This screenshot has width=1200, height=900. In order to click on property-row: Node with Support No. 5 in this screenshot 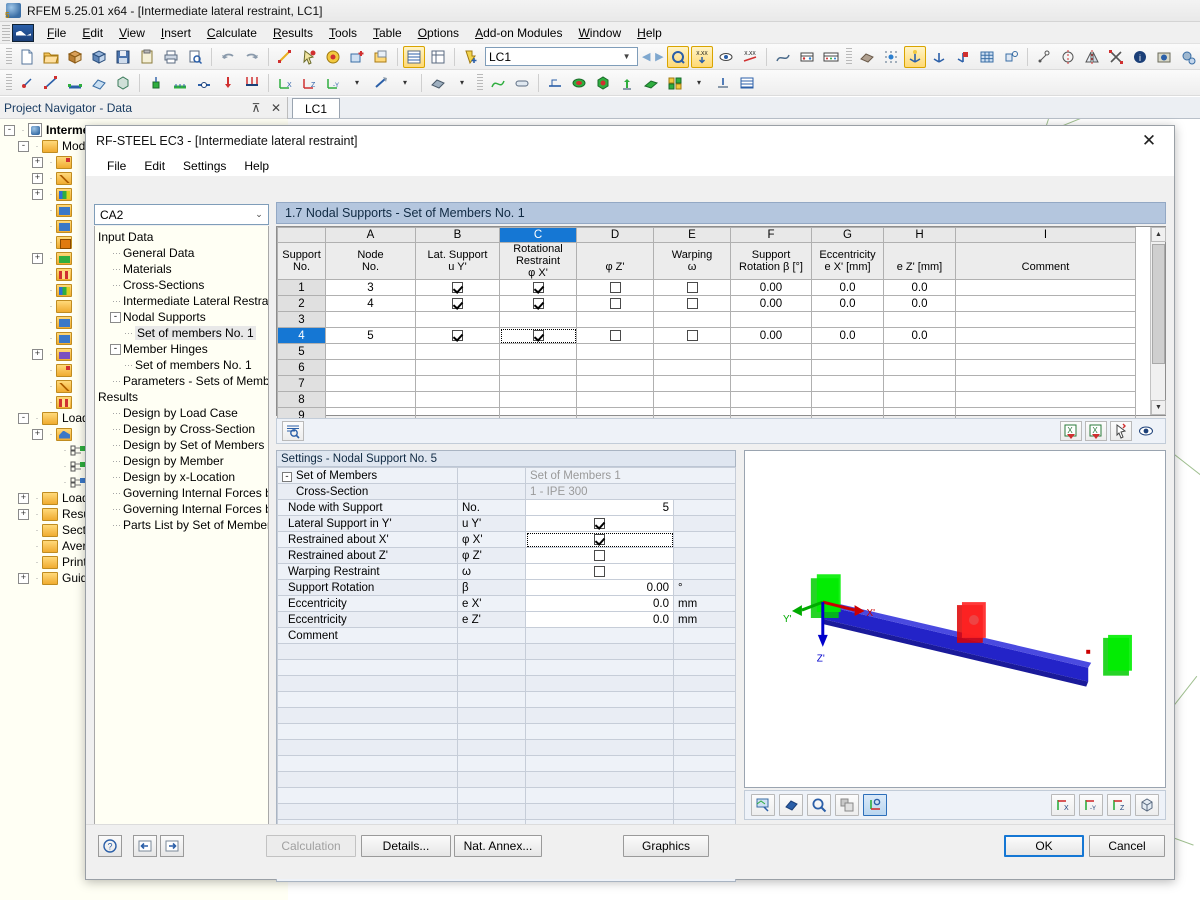, I will do `click(506, 507)`.